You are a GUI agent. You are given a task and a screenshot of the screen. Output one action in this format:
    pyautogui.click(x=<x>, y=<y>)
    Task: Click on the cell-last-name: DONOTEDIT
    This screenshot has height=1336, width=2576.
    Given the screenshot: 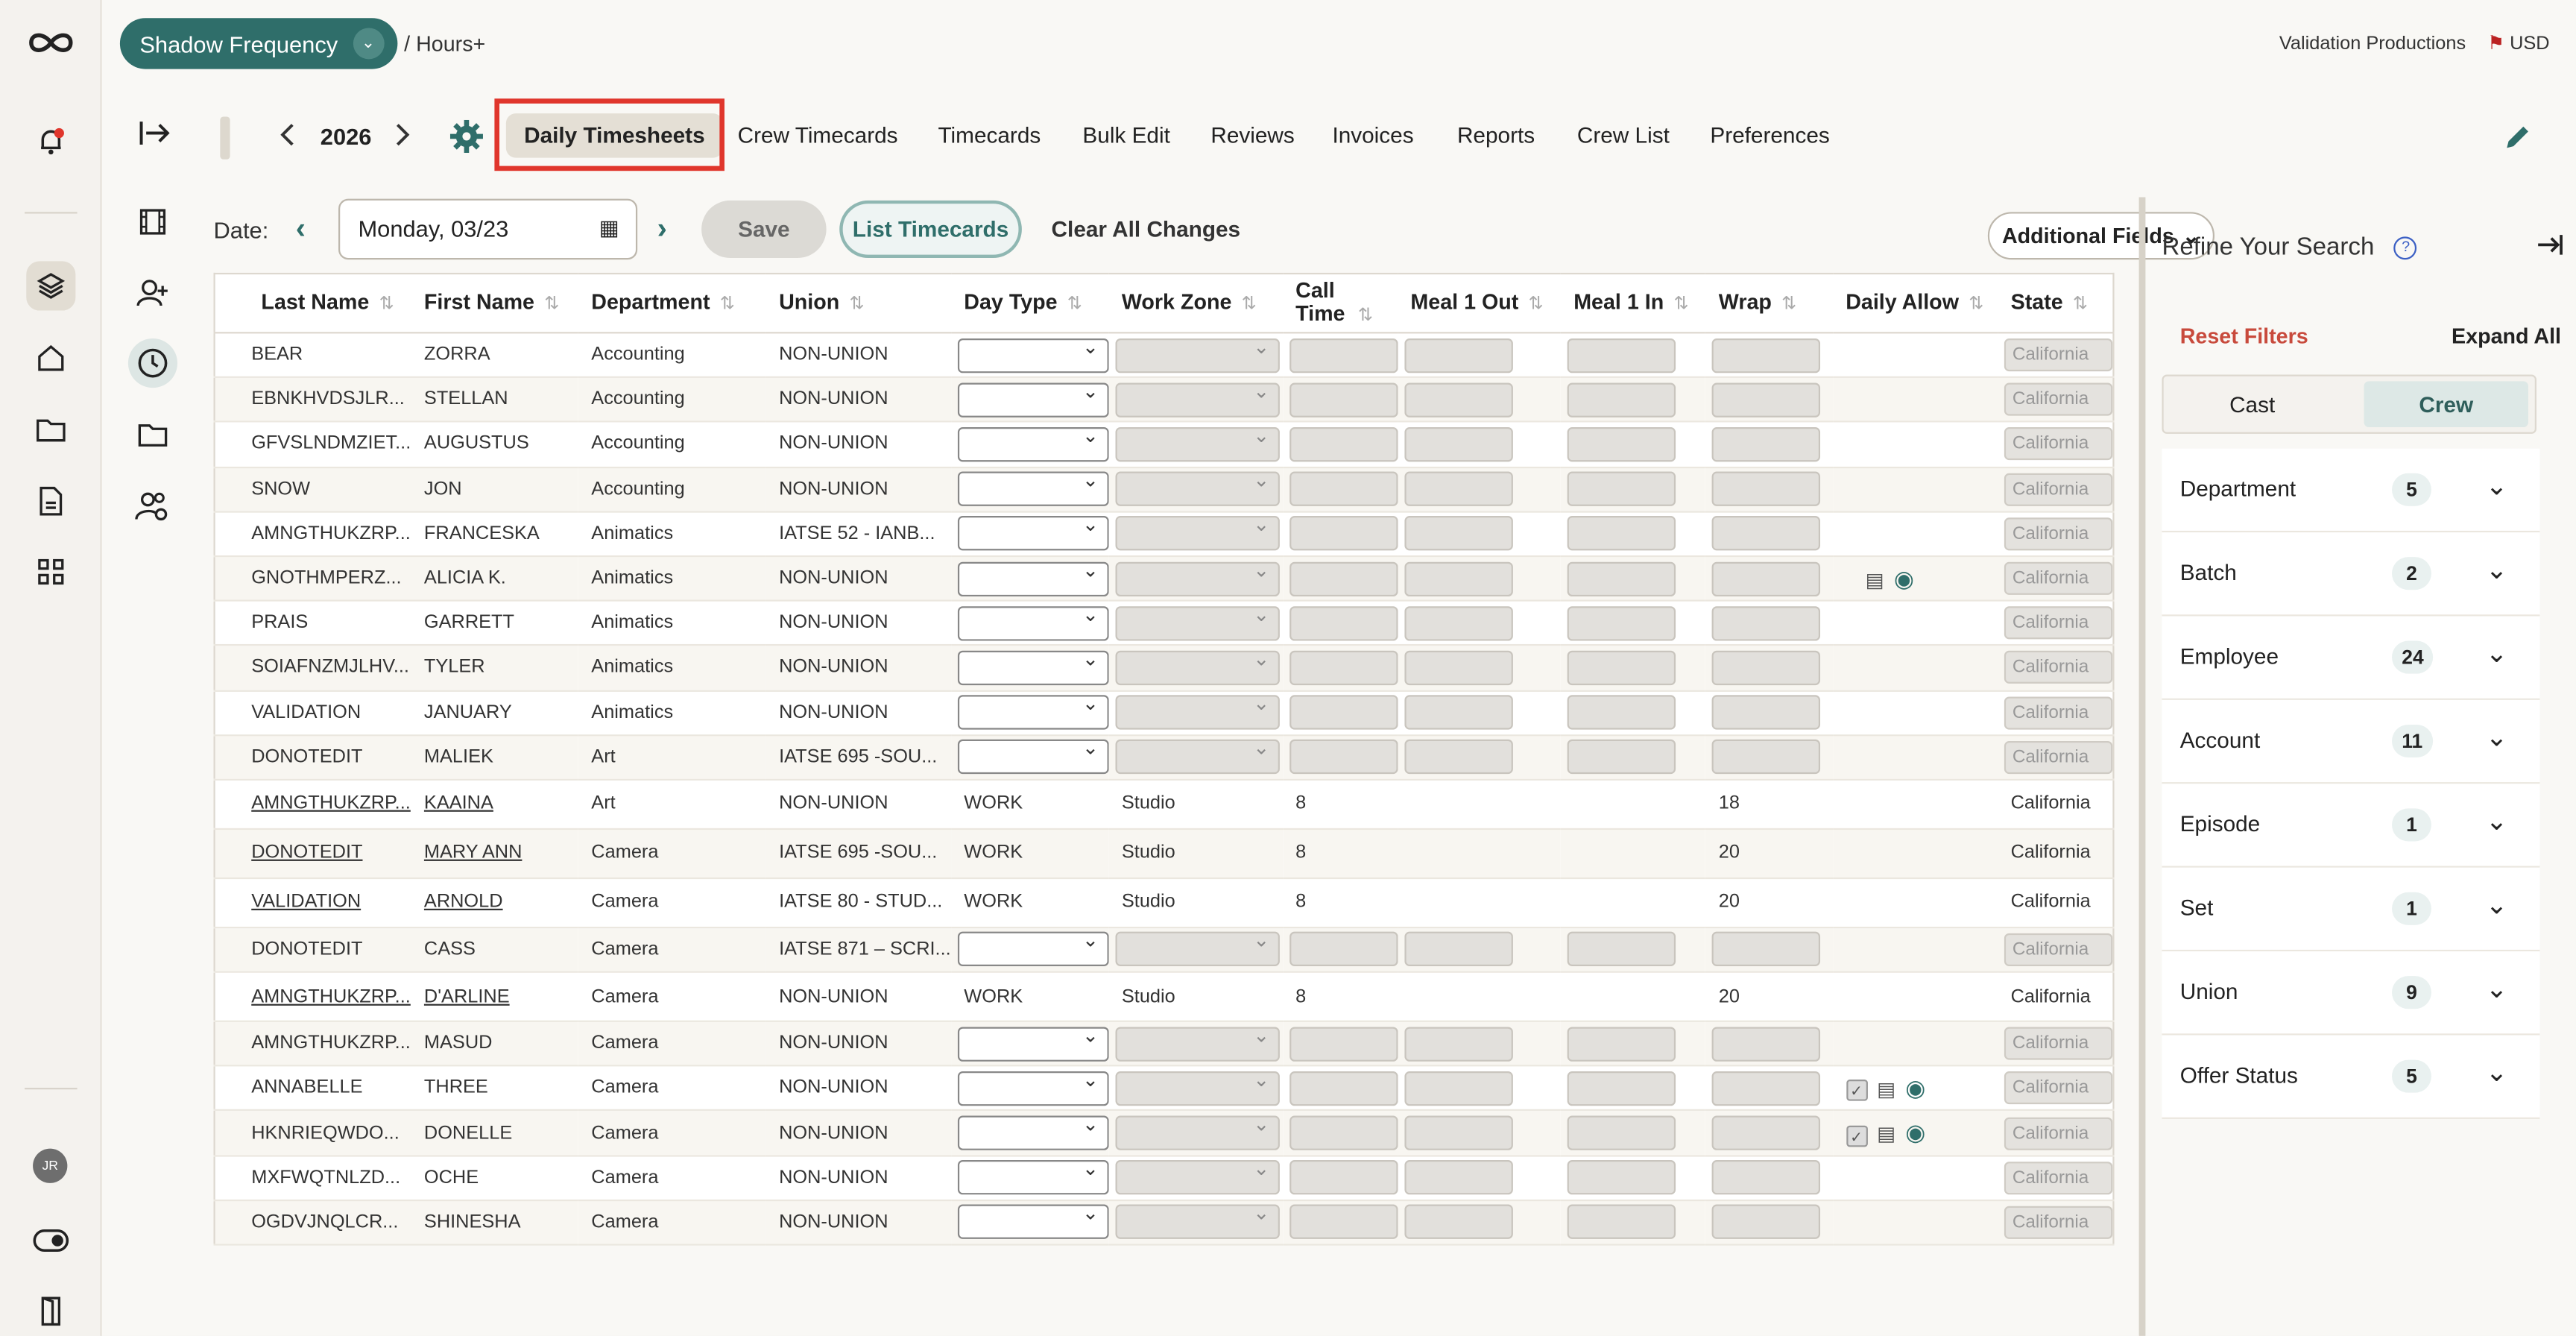 What is the action you would take?
    pyautogui.click(x=312, y=853)
    